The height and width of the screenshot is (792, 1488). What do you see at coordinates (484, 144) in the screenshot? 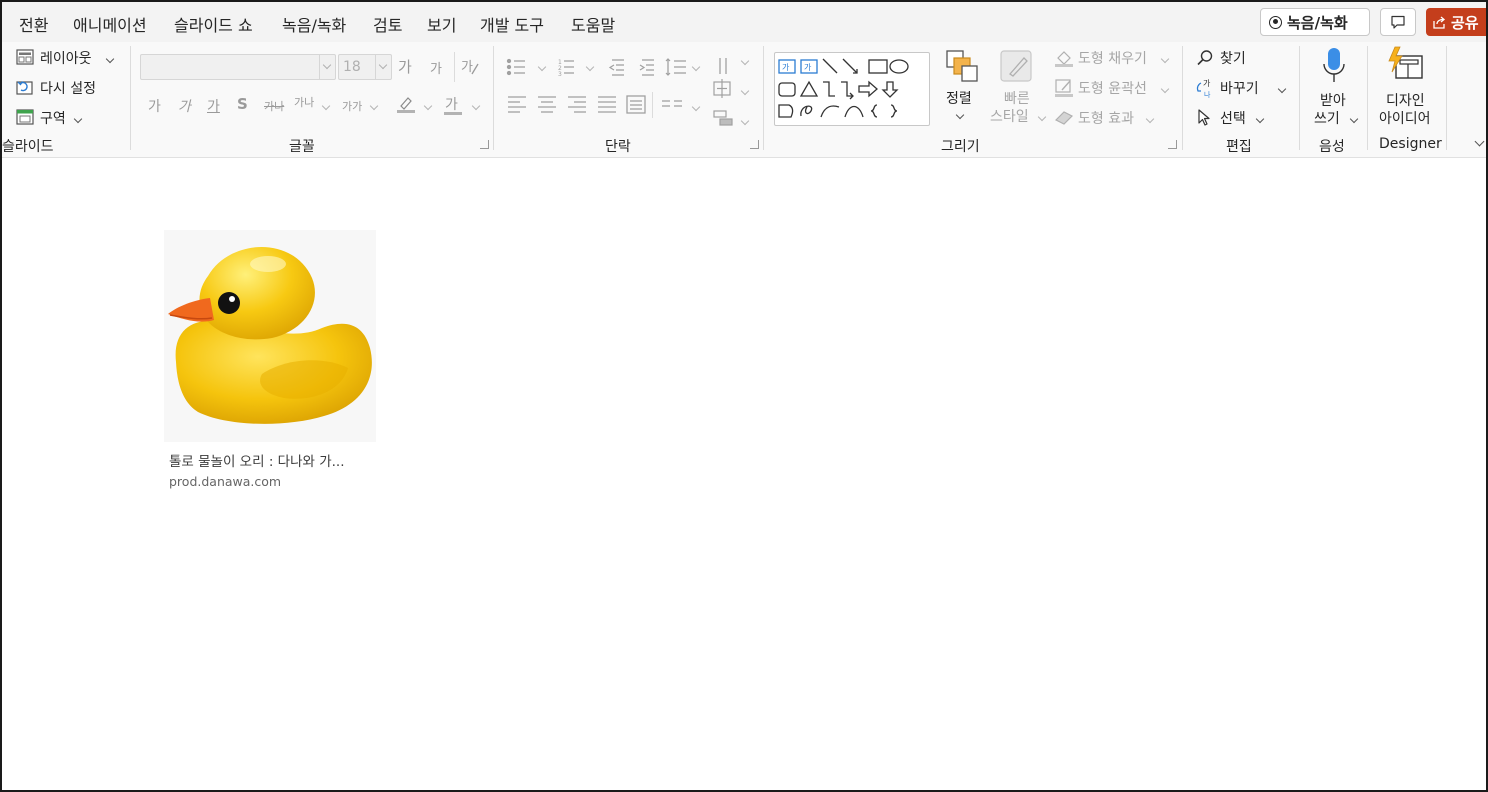
I see `font-dialog-launcher` at bounding box center [484, 144].